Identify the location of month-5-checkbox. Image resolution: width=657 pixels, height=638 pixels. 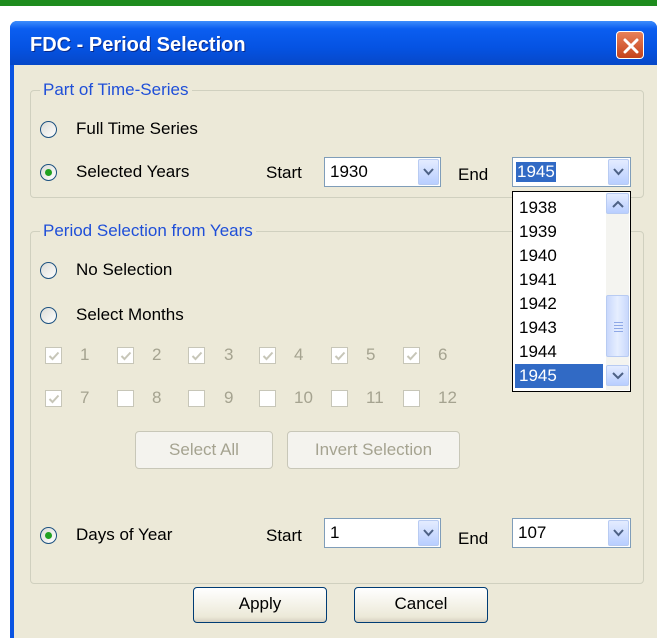
(339, 355).